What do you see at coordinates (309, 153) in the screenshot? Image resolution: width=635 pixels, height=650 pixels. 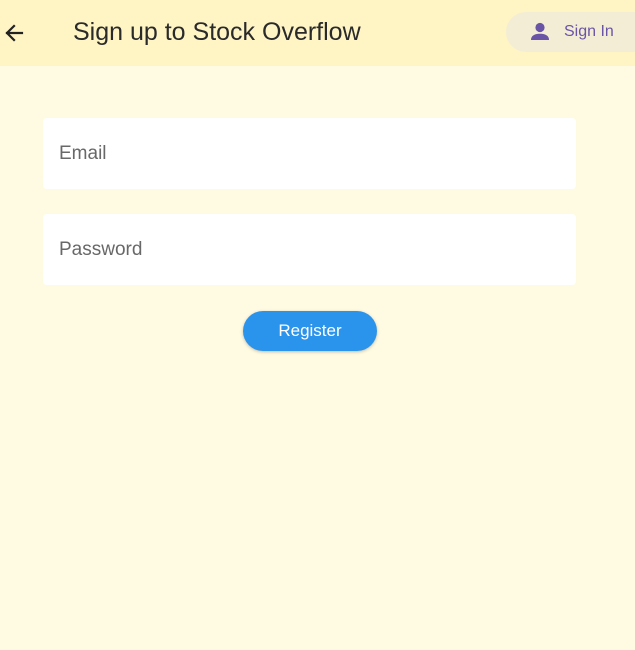 I see `email-field` at bounding box center [309, 153].